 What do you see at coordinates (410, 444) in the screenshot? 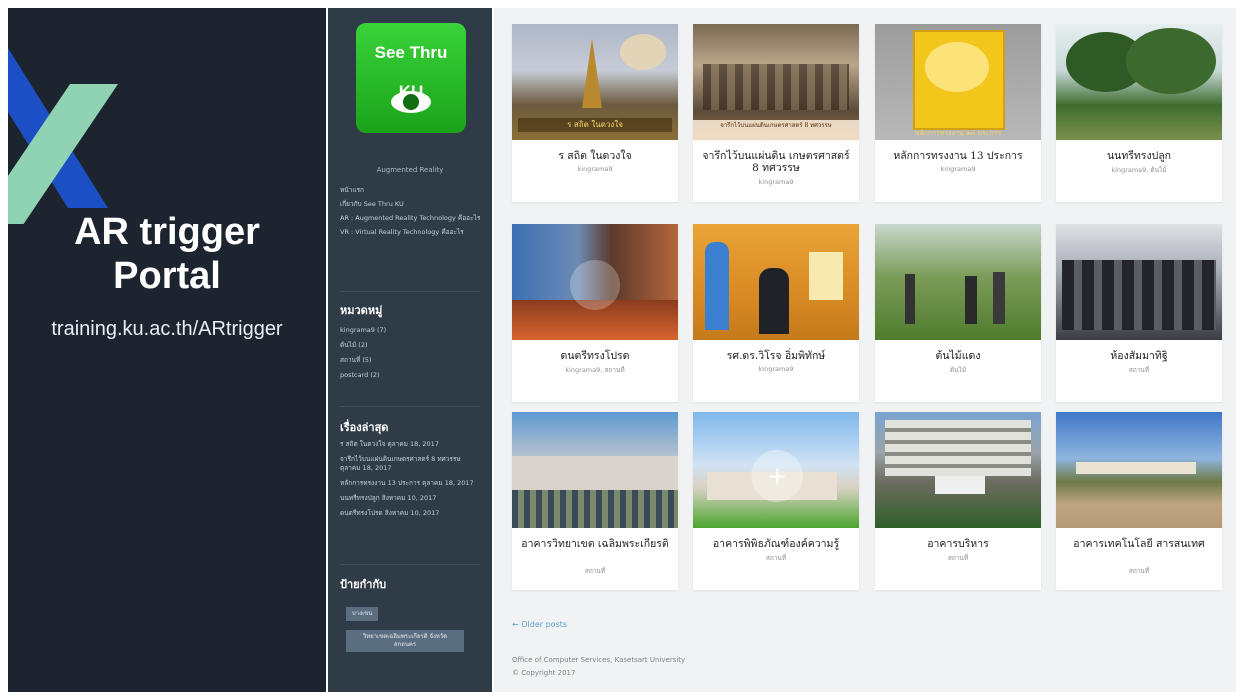
I see `recent-post-link: ร สถิต ในดวงใจ ตุลาคม 18, 2017` at bounding box center [410, 444].